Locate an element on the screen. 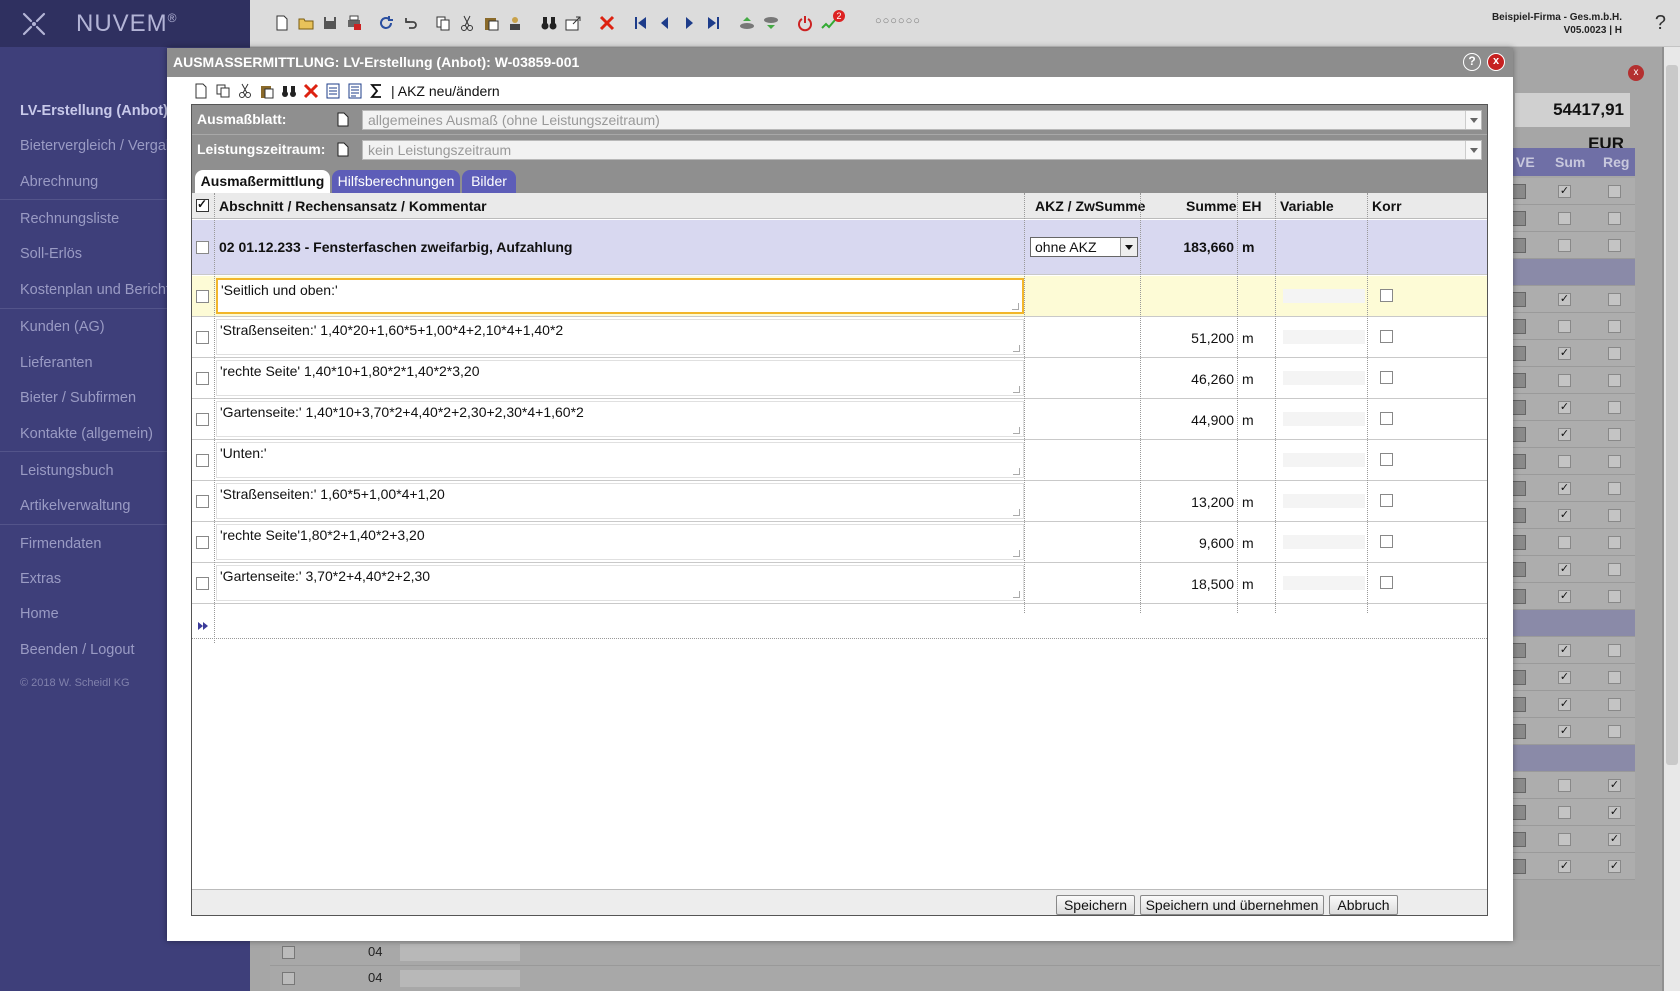  page-scrollbar is located at coordinates (1672, 519).